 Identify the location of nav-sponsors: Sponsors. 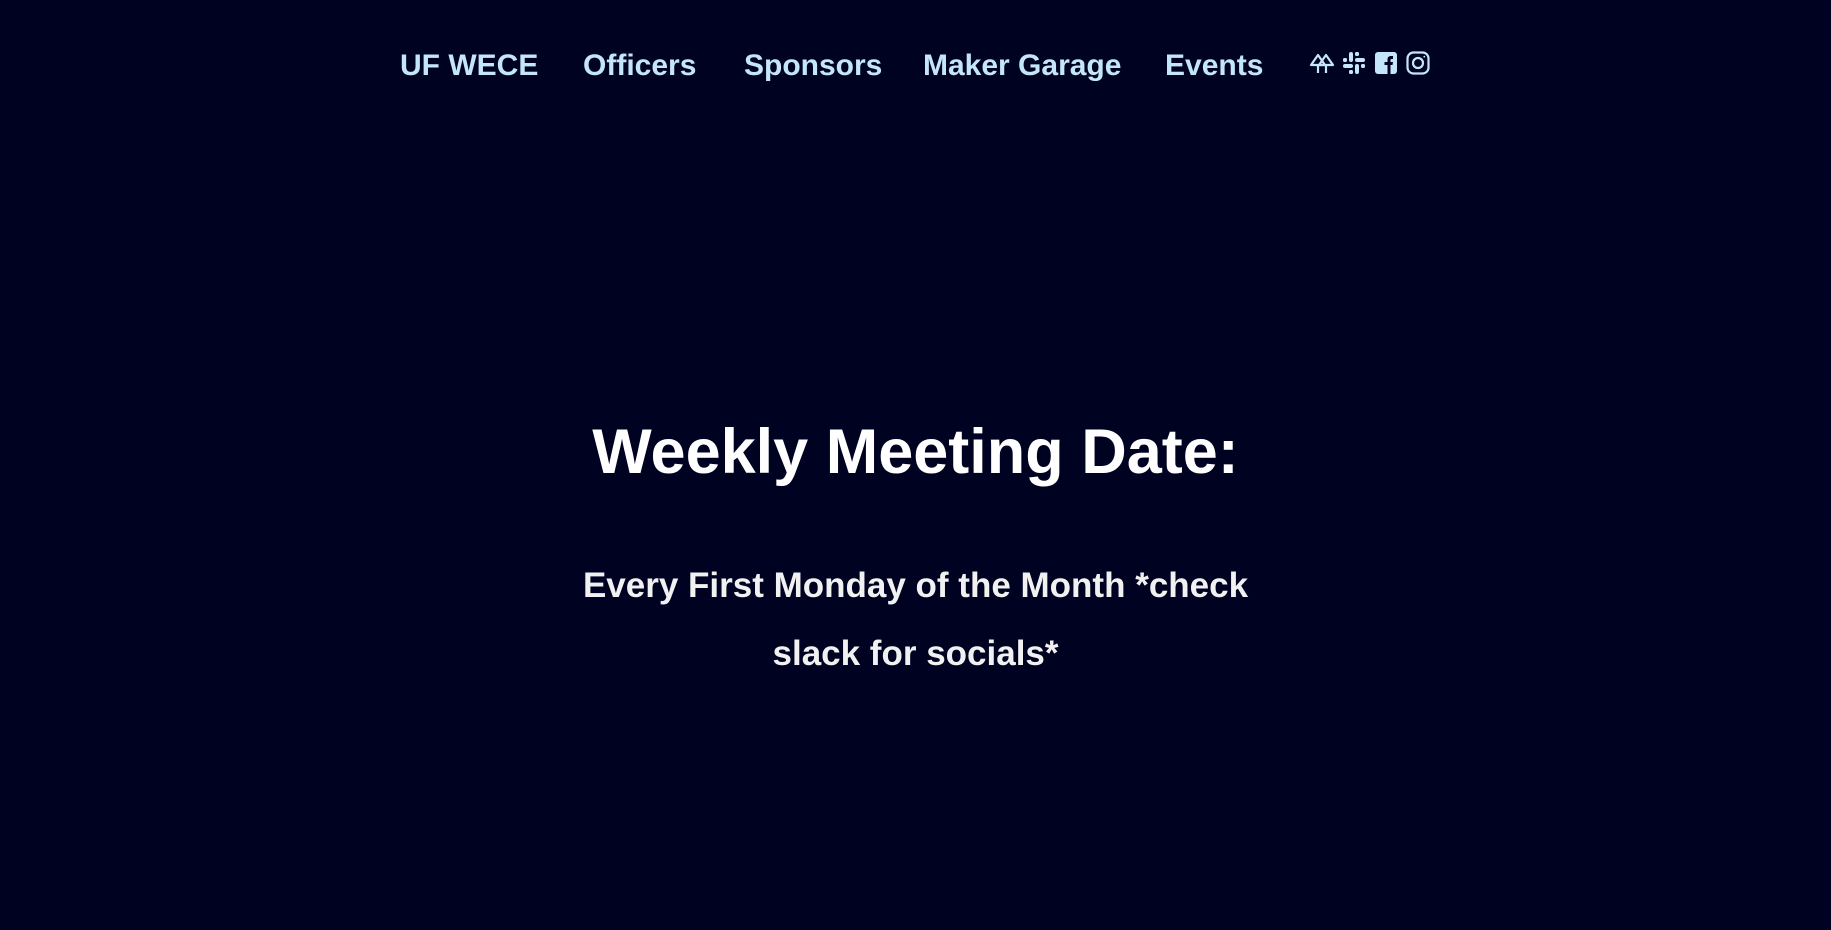
(813, 66).